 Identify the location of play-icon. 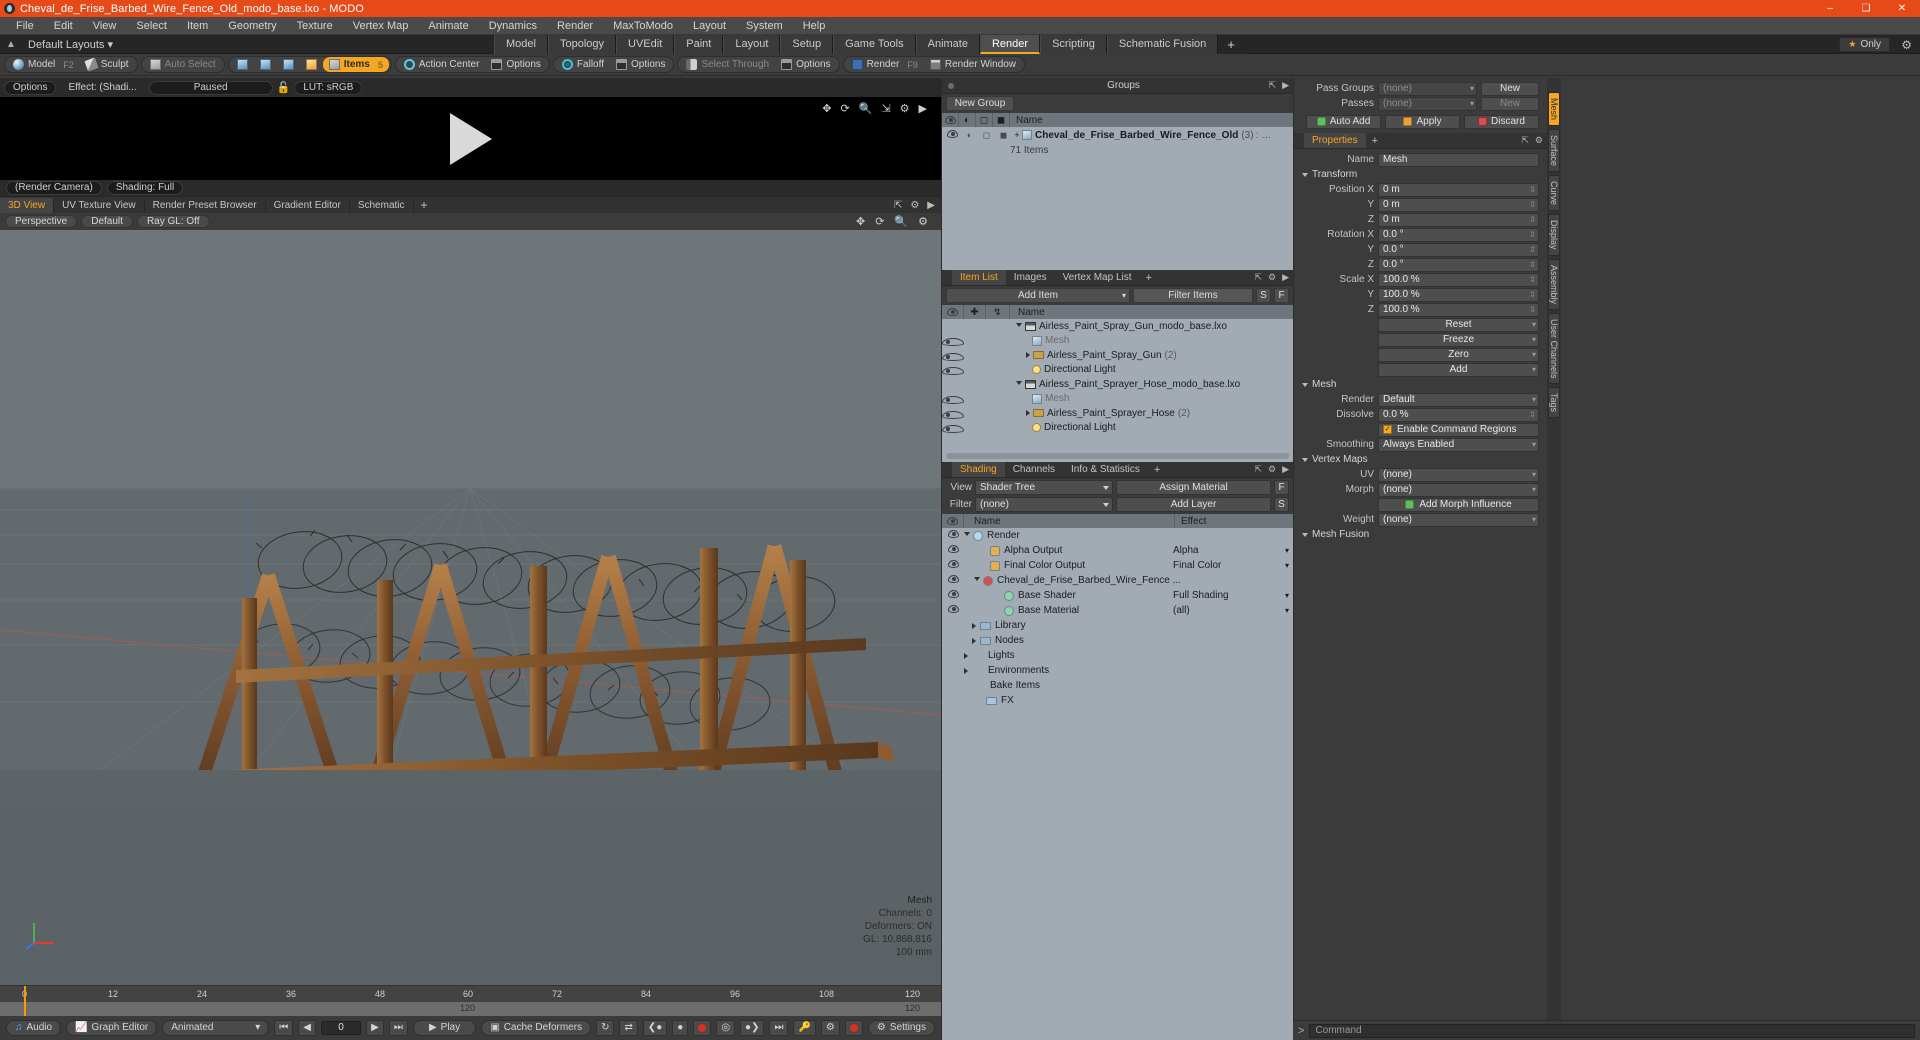
(470, 138).